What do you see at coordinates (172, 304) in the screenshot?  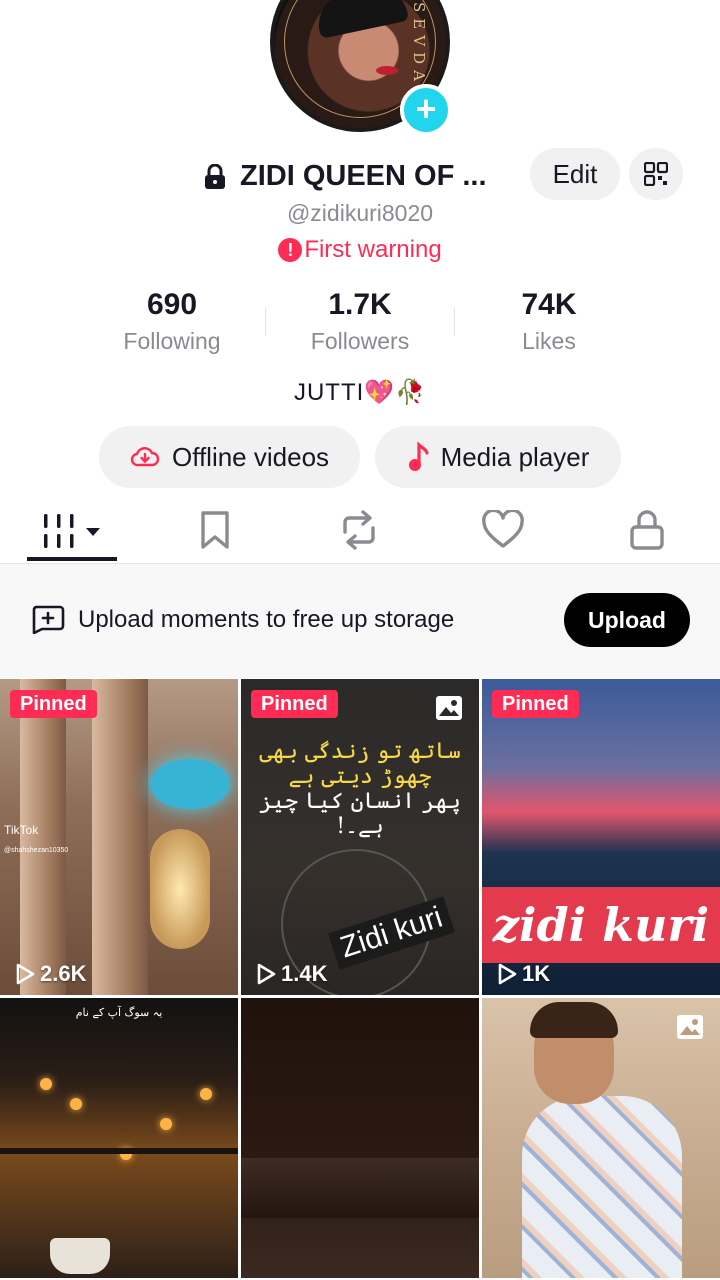 I see `stat-value: 690` at bounding box center [172, 304].